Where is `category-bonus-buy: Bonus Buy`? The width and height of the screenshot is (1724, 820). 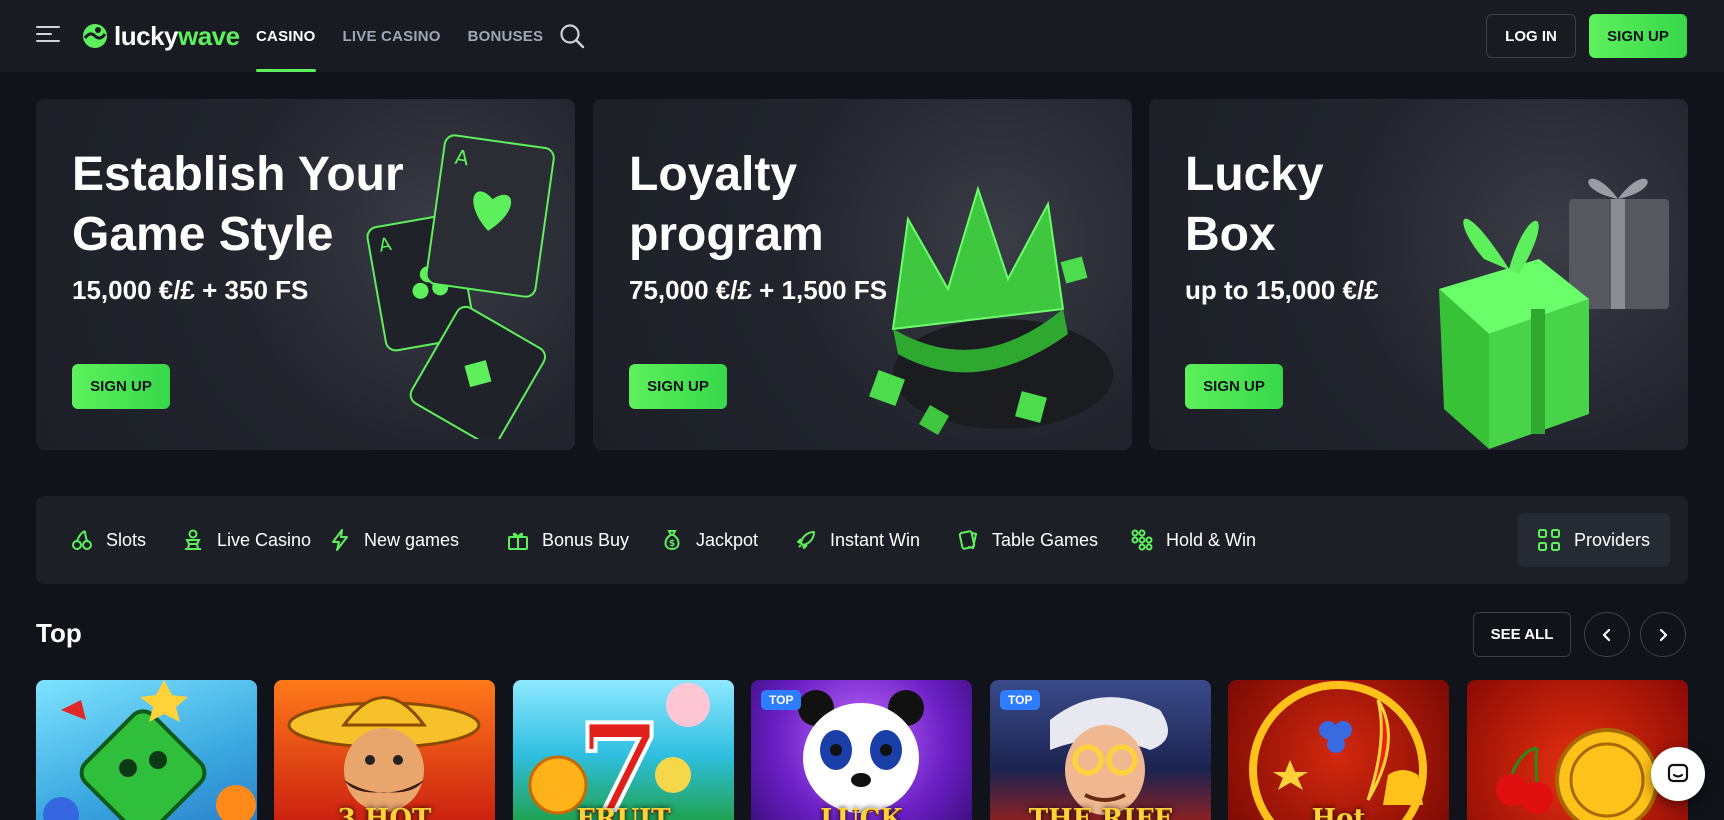
category-bonus-buy: Bonus Buy is located at coordinates (567, 540).